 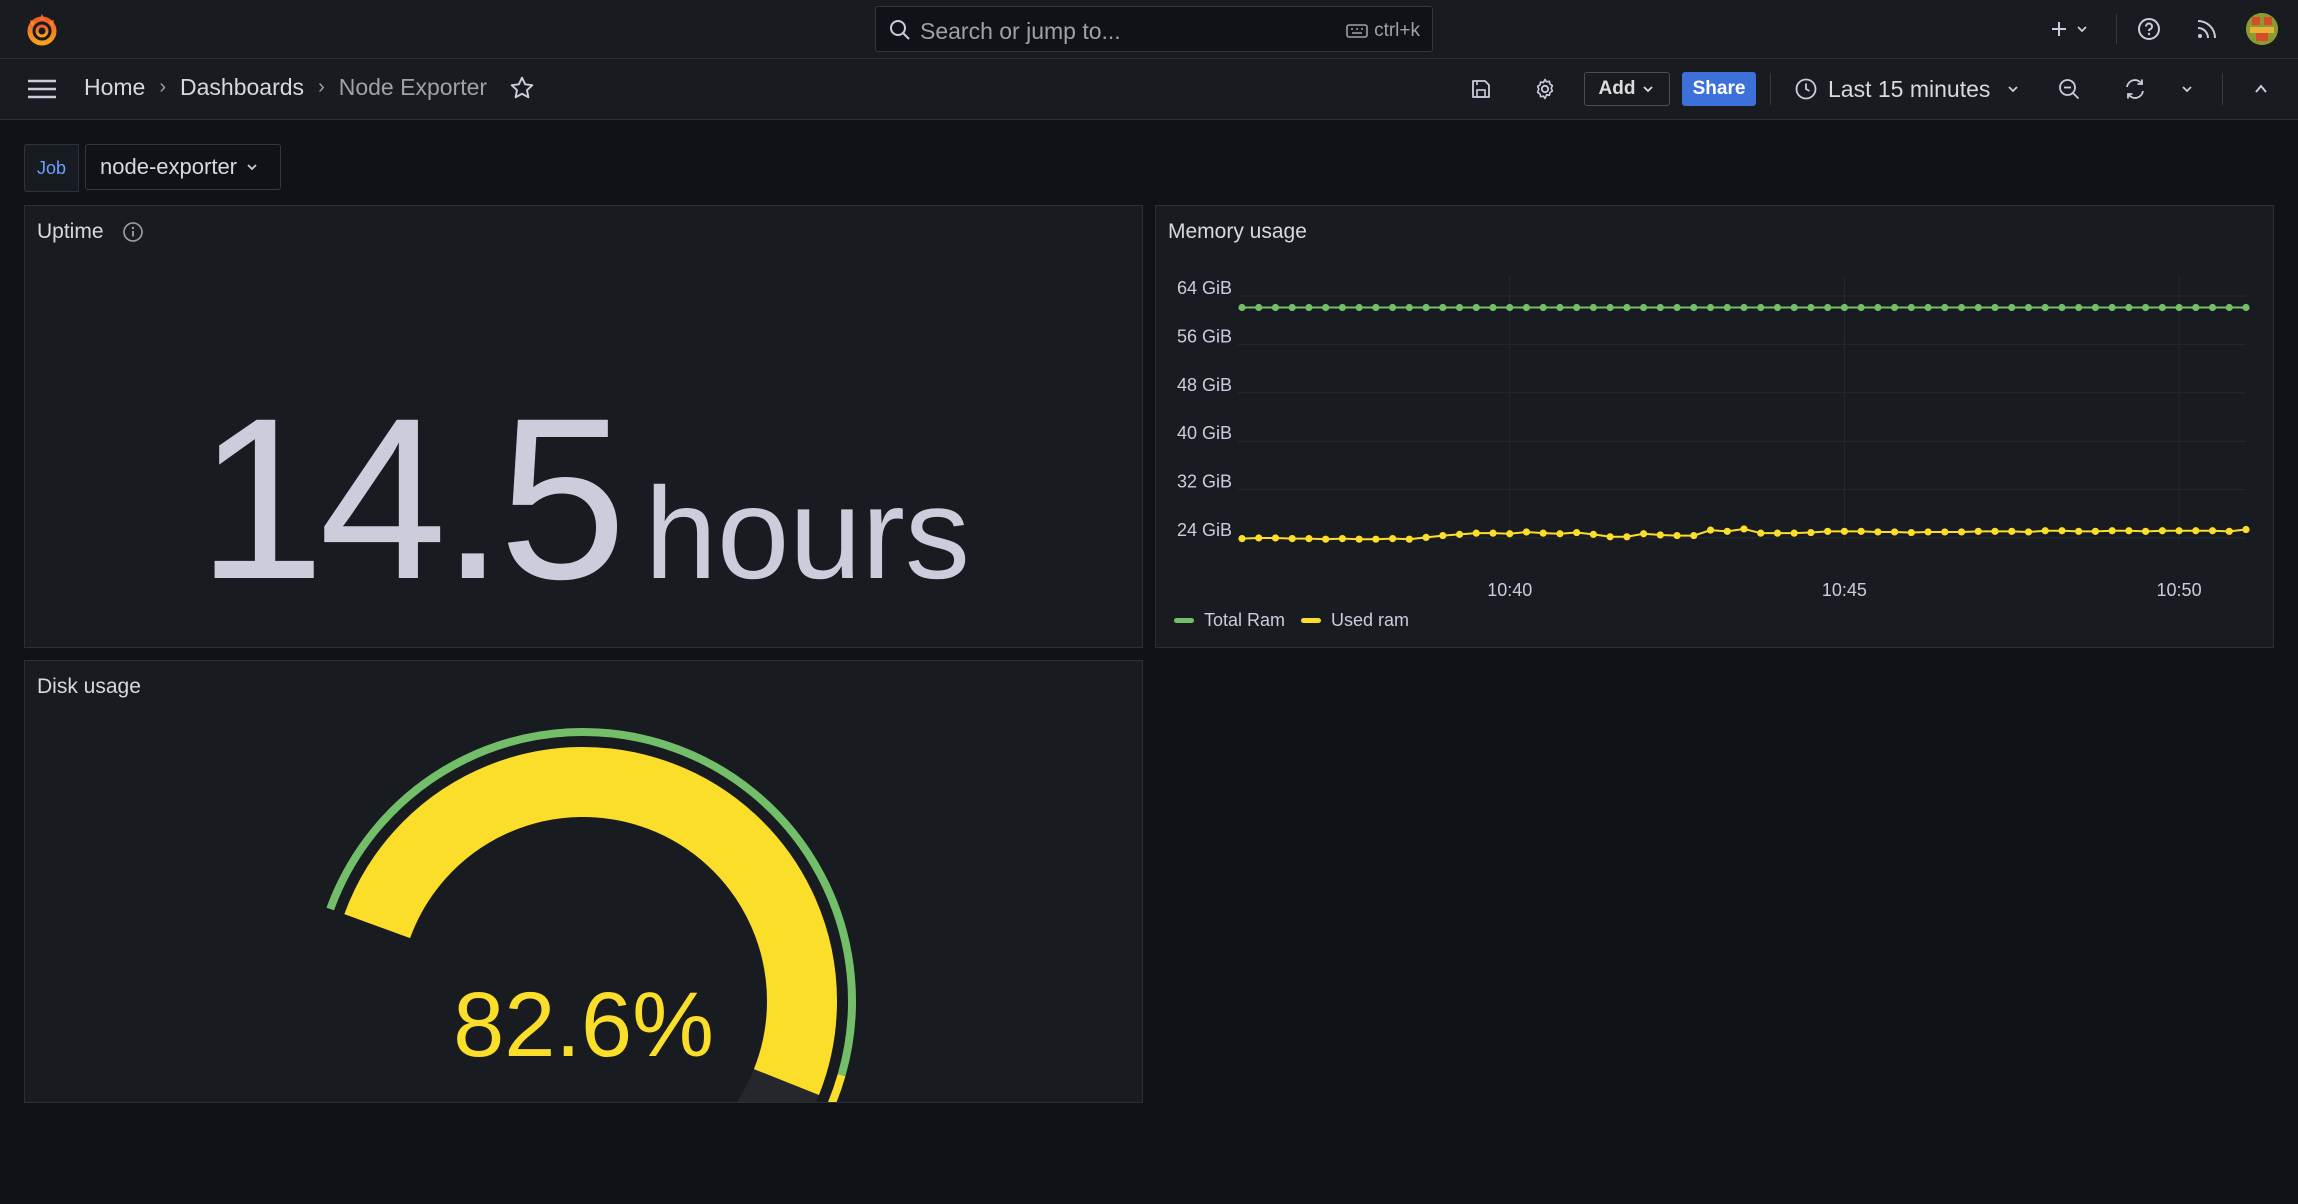 What do you see at coordinates (807, 533) in the screenshot?
I see `uptime-unit: hours` at bounding box center [807, 533].